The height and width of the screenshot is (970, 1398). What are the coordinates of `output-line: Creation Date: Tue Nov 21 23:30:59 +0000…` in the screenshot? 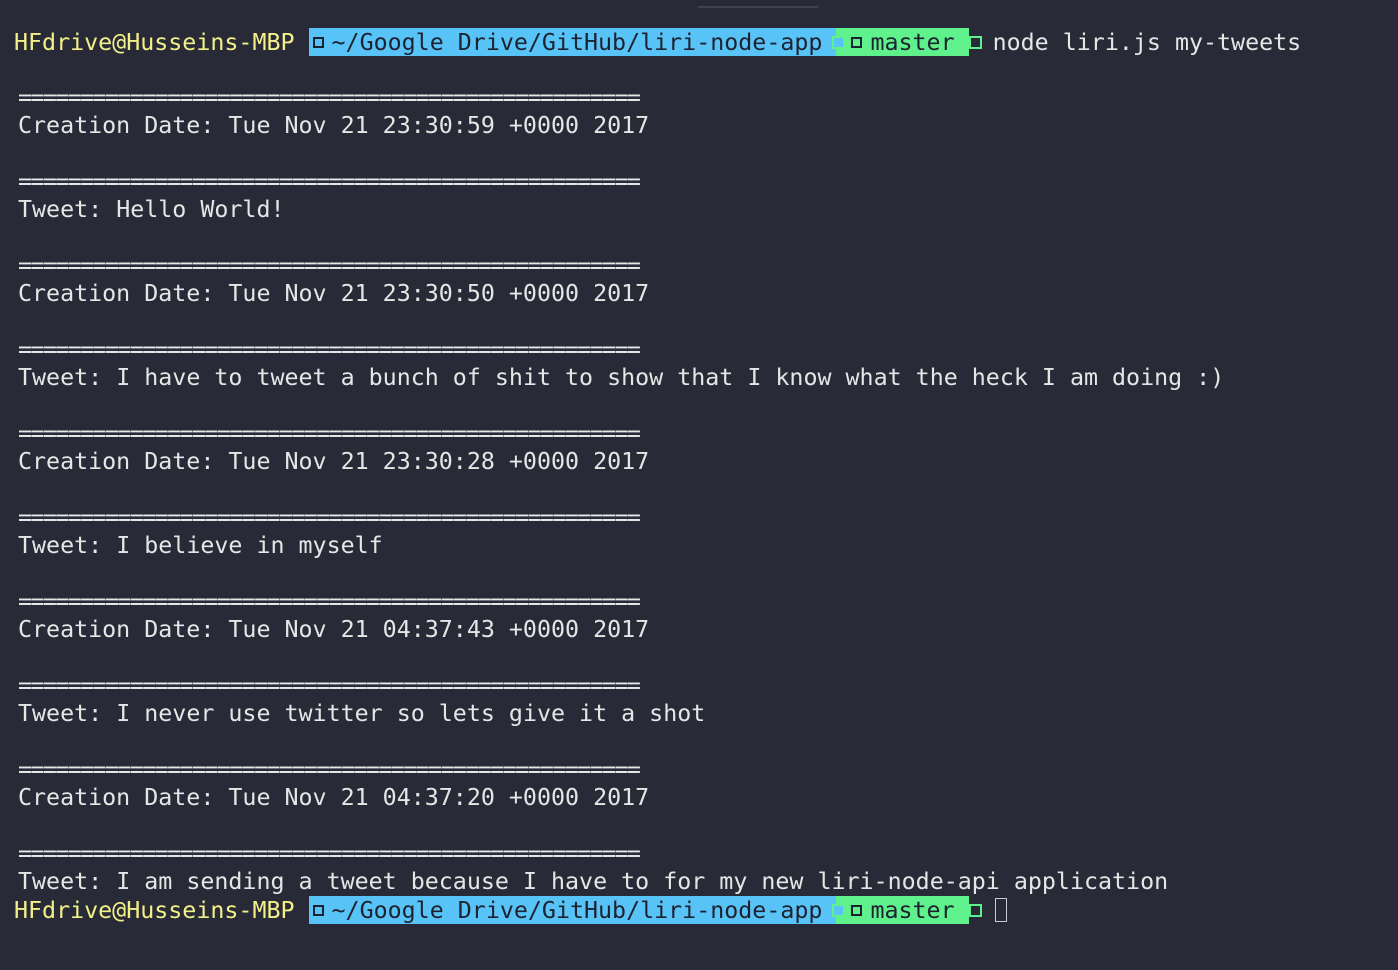 It's located at (334, 125).